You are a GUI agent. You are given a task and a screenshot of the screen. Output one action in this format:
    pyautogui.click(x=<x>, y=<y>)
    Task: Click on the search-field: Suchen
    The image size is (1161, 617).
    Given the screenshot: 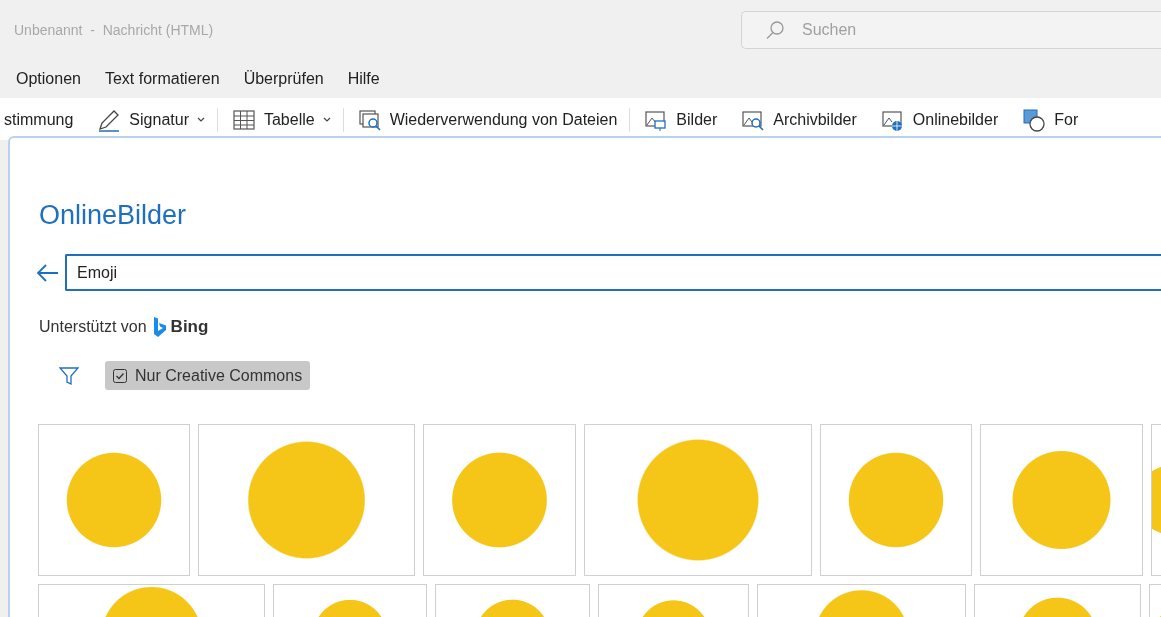 What is the action you would take?
    pyautogui.click(x=951, y=30)
    